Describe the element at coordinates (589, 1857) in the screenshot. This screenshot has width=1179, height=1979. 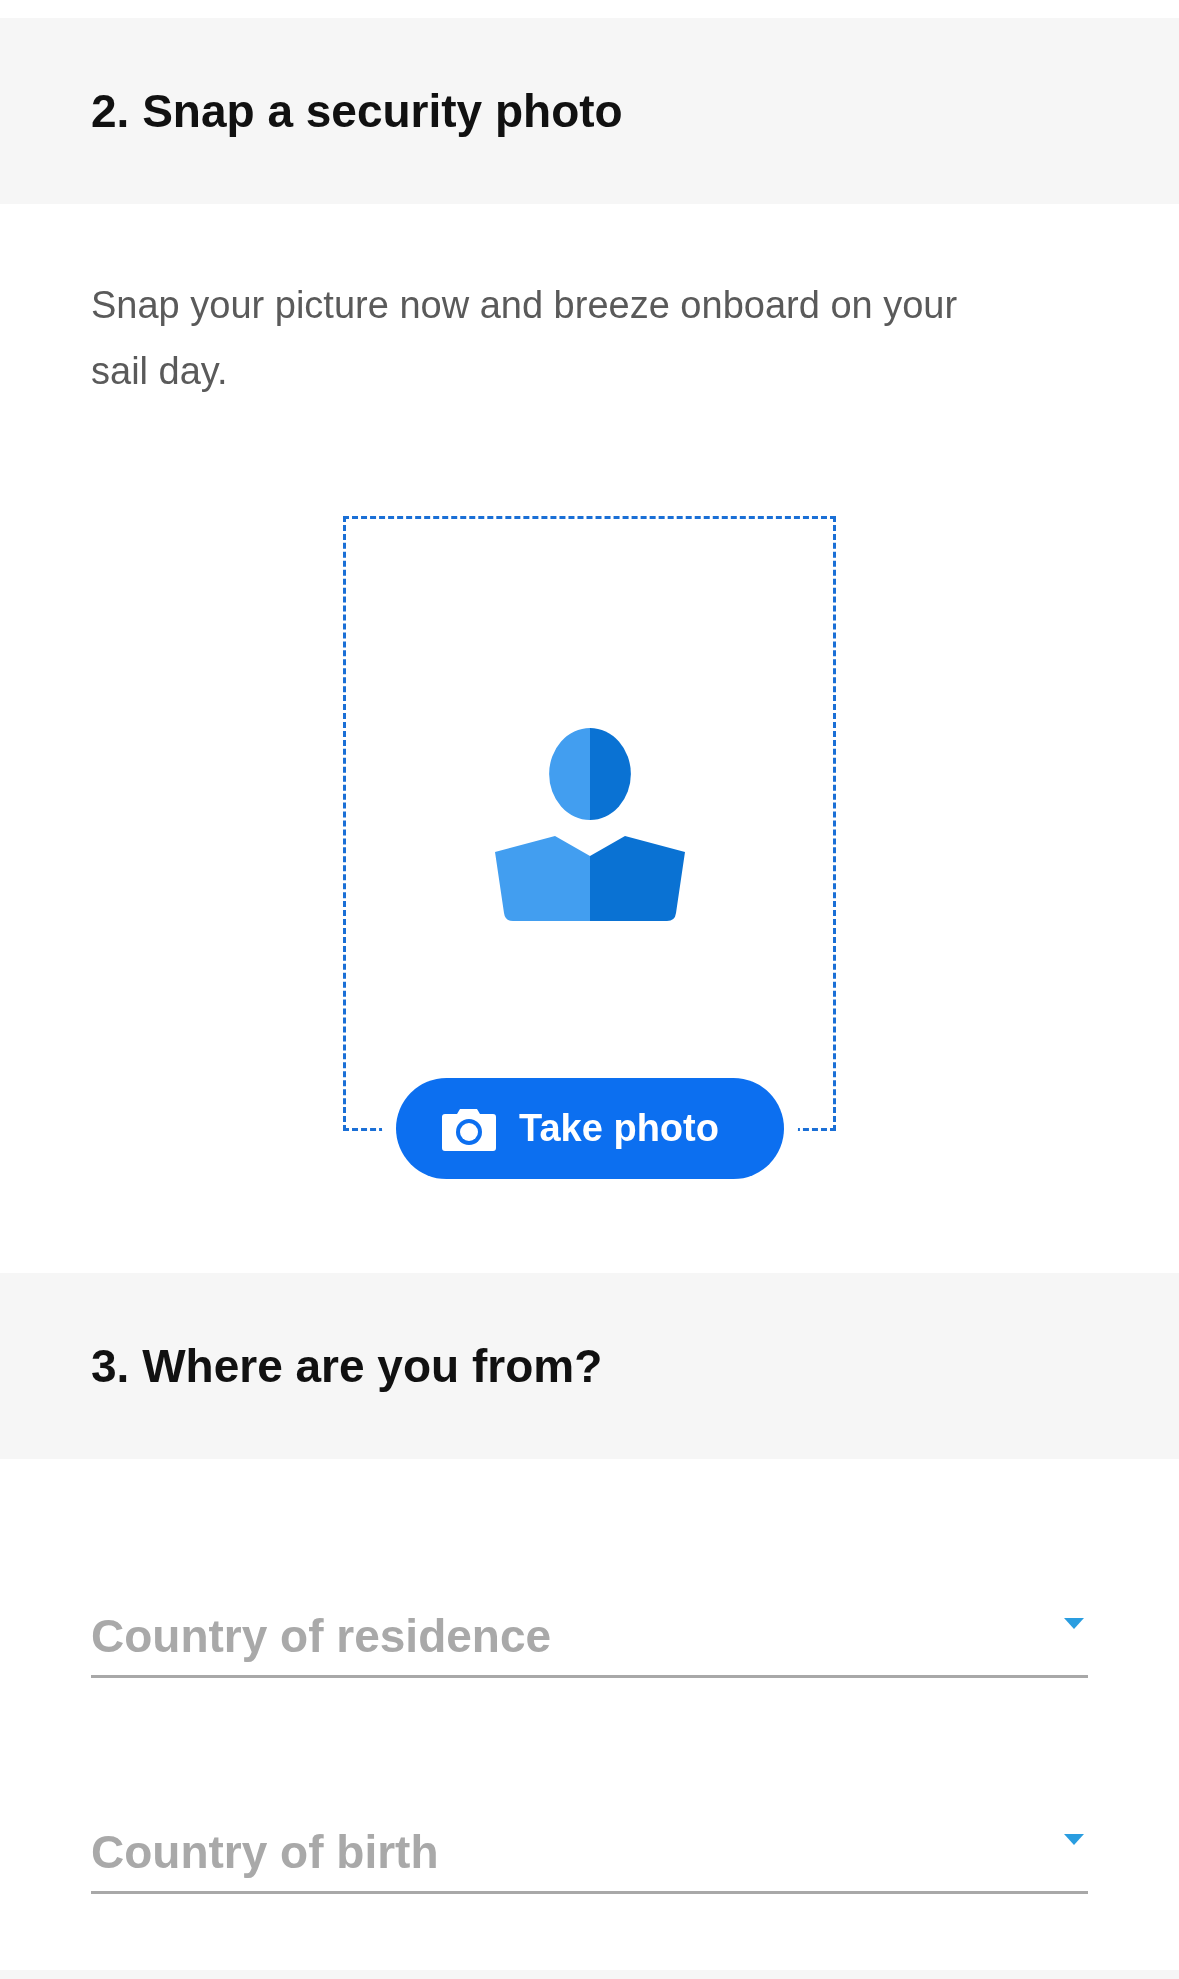
I see `dropdown-field: Country of birth` at that location.